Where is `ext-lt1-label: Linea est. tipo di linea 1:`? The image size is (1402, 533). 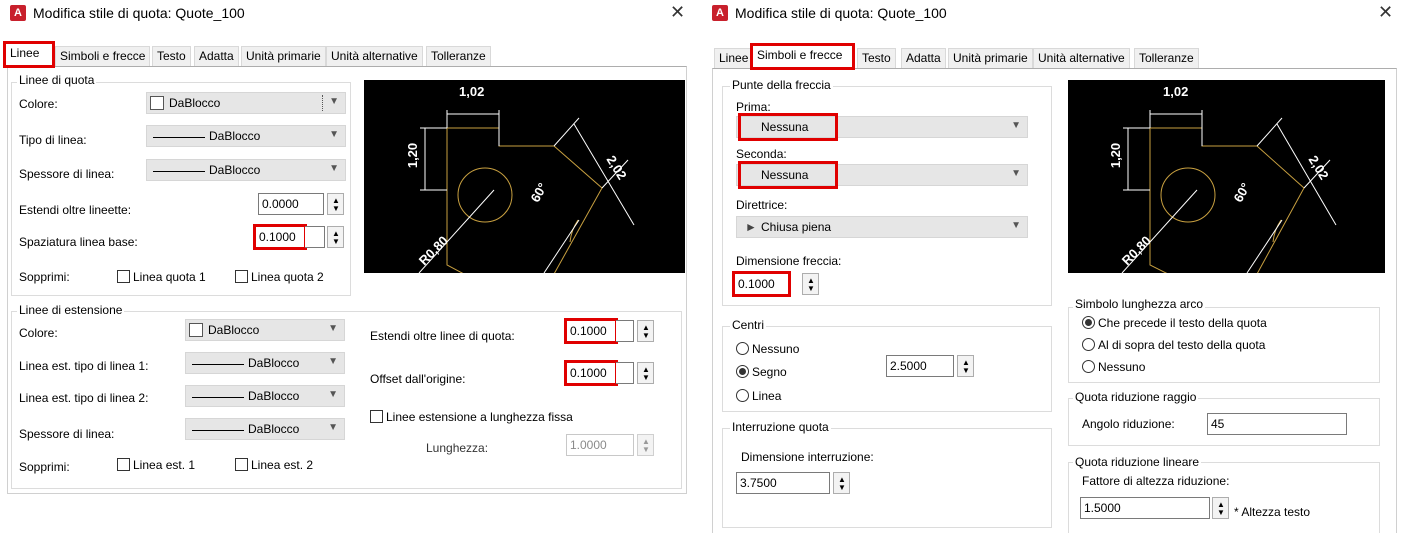
ext-lt1-label: Linea est. tipo di linea 1: is located at coordinates (84, 366).